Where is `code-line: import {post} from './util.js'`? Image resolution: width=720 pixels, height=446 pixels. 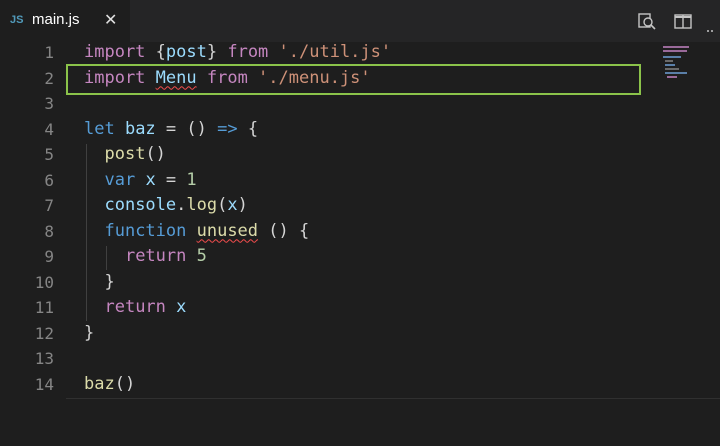 code-line: import {post} from './util.js' is located at coordinates (237, 53).